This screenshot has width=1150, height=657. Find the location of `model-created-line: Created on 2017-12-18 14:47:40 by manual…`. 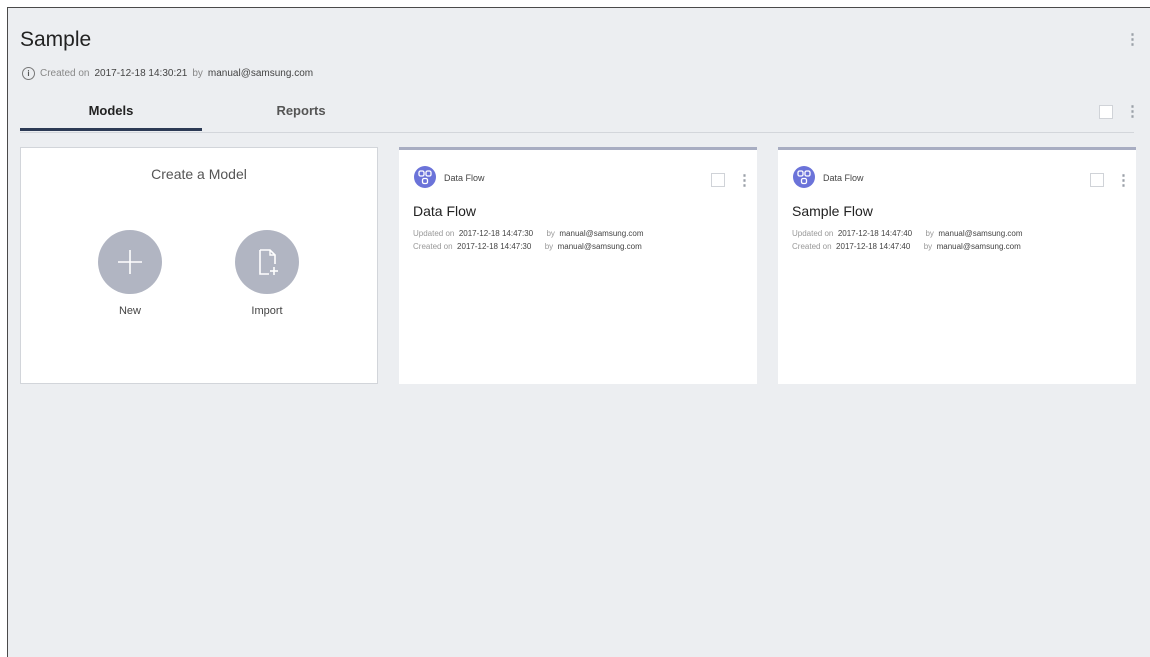

model-created-line: Created on 2017-12-18 14:47:40 by manual… is located at coordinates (906, 246).